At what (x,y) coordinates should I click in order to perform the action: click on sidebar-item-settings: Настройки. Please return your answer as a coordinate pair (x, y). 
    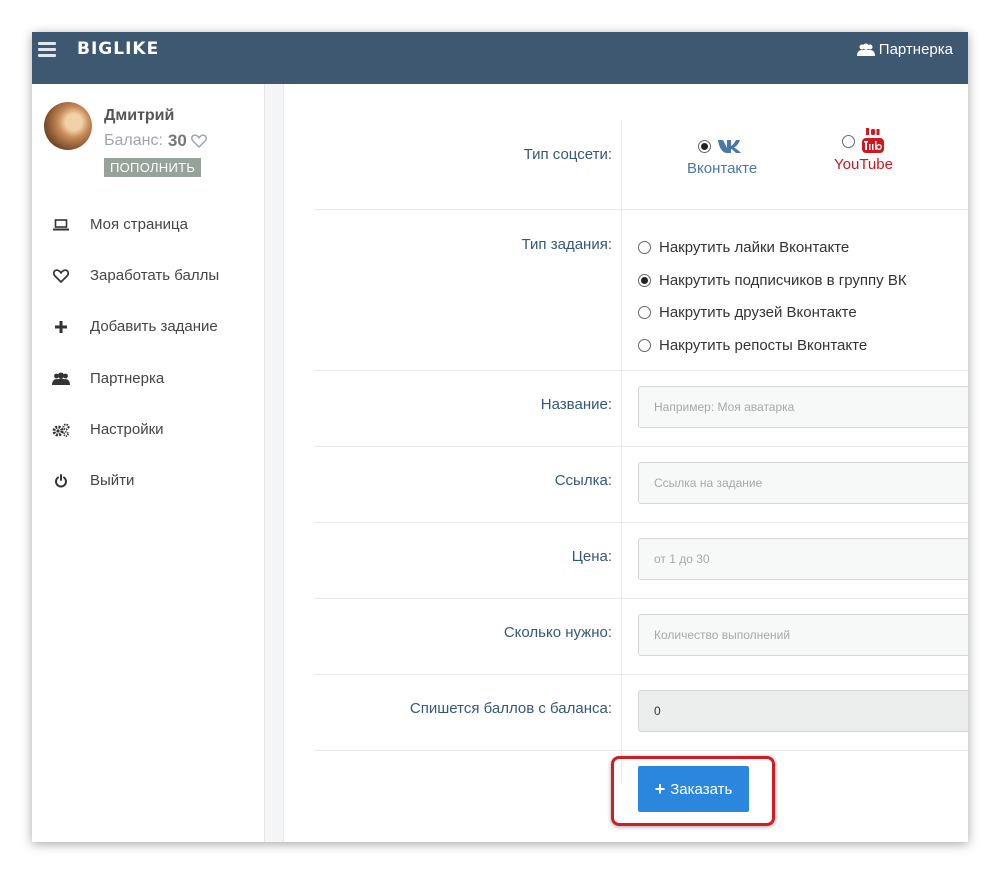
    Looking at the image, I should click on (148, 432).